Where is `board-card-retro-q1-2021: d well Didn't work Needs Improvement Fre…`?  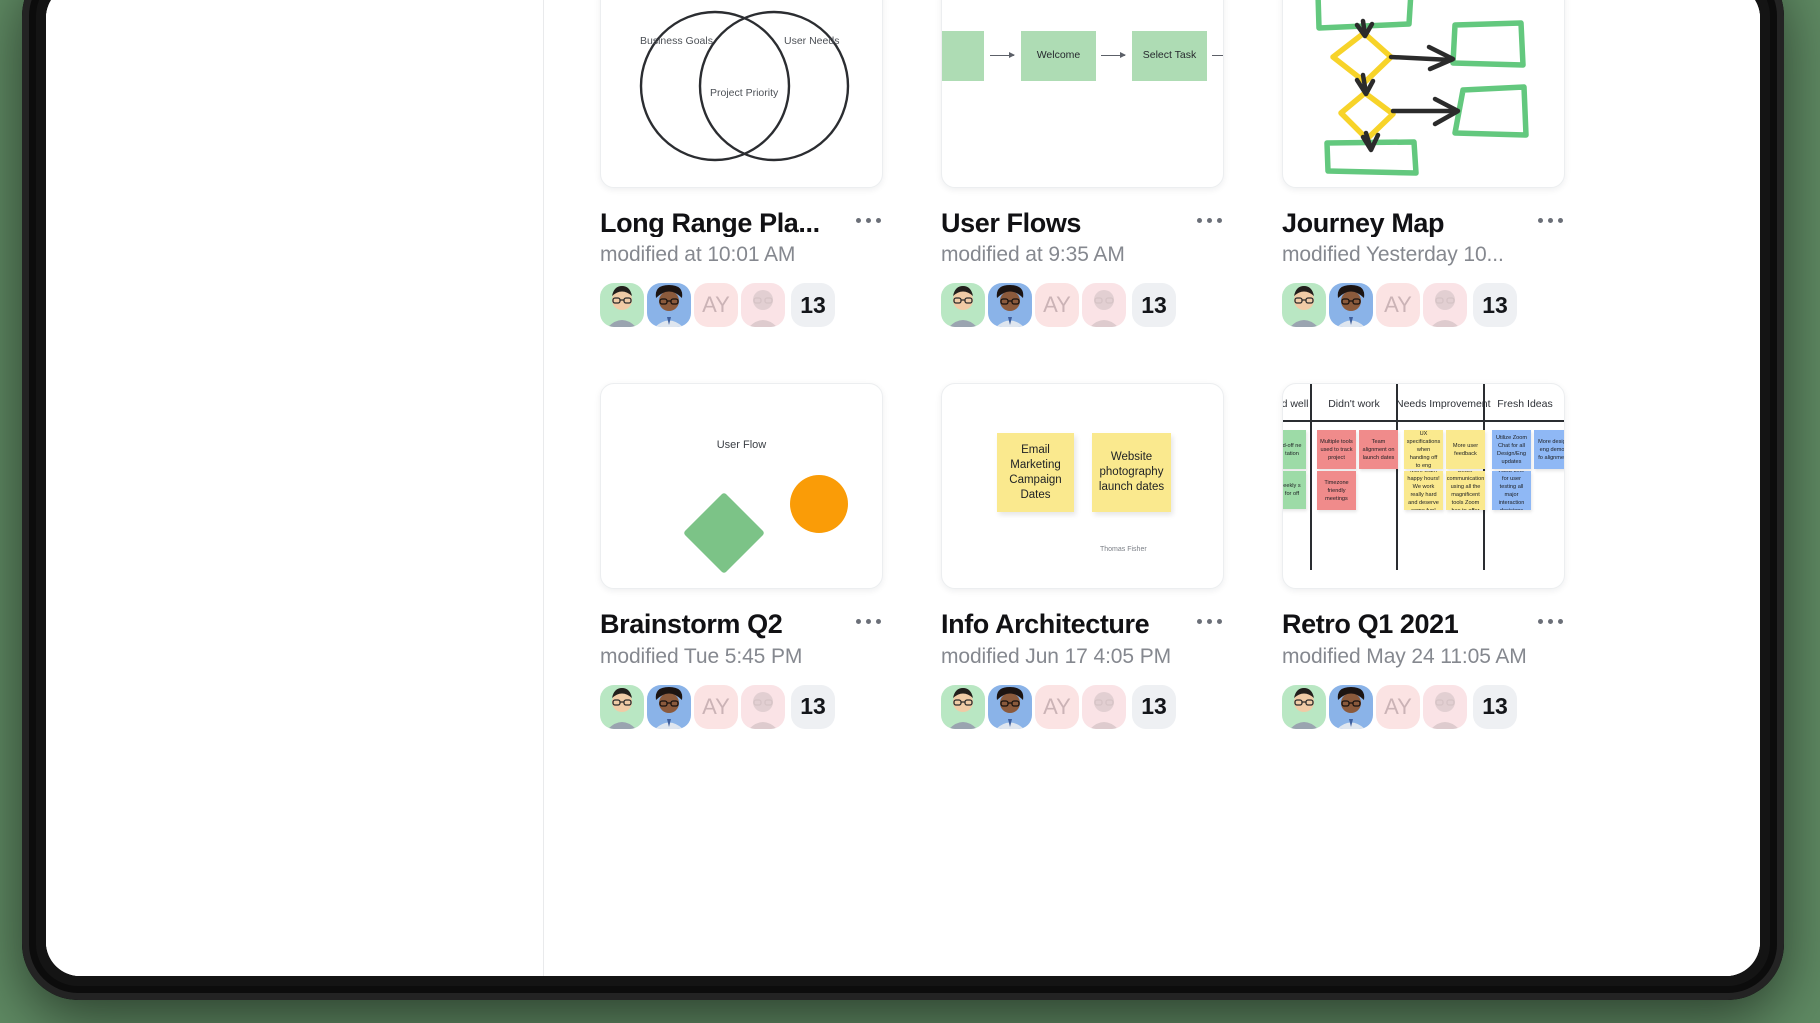
board-card-retro-q1-2021: d well Didn't work Needs Improvement Fre… is located at coordinates (1423, 556).